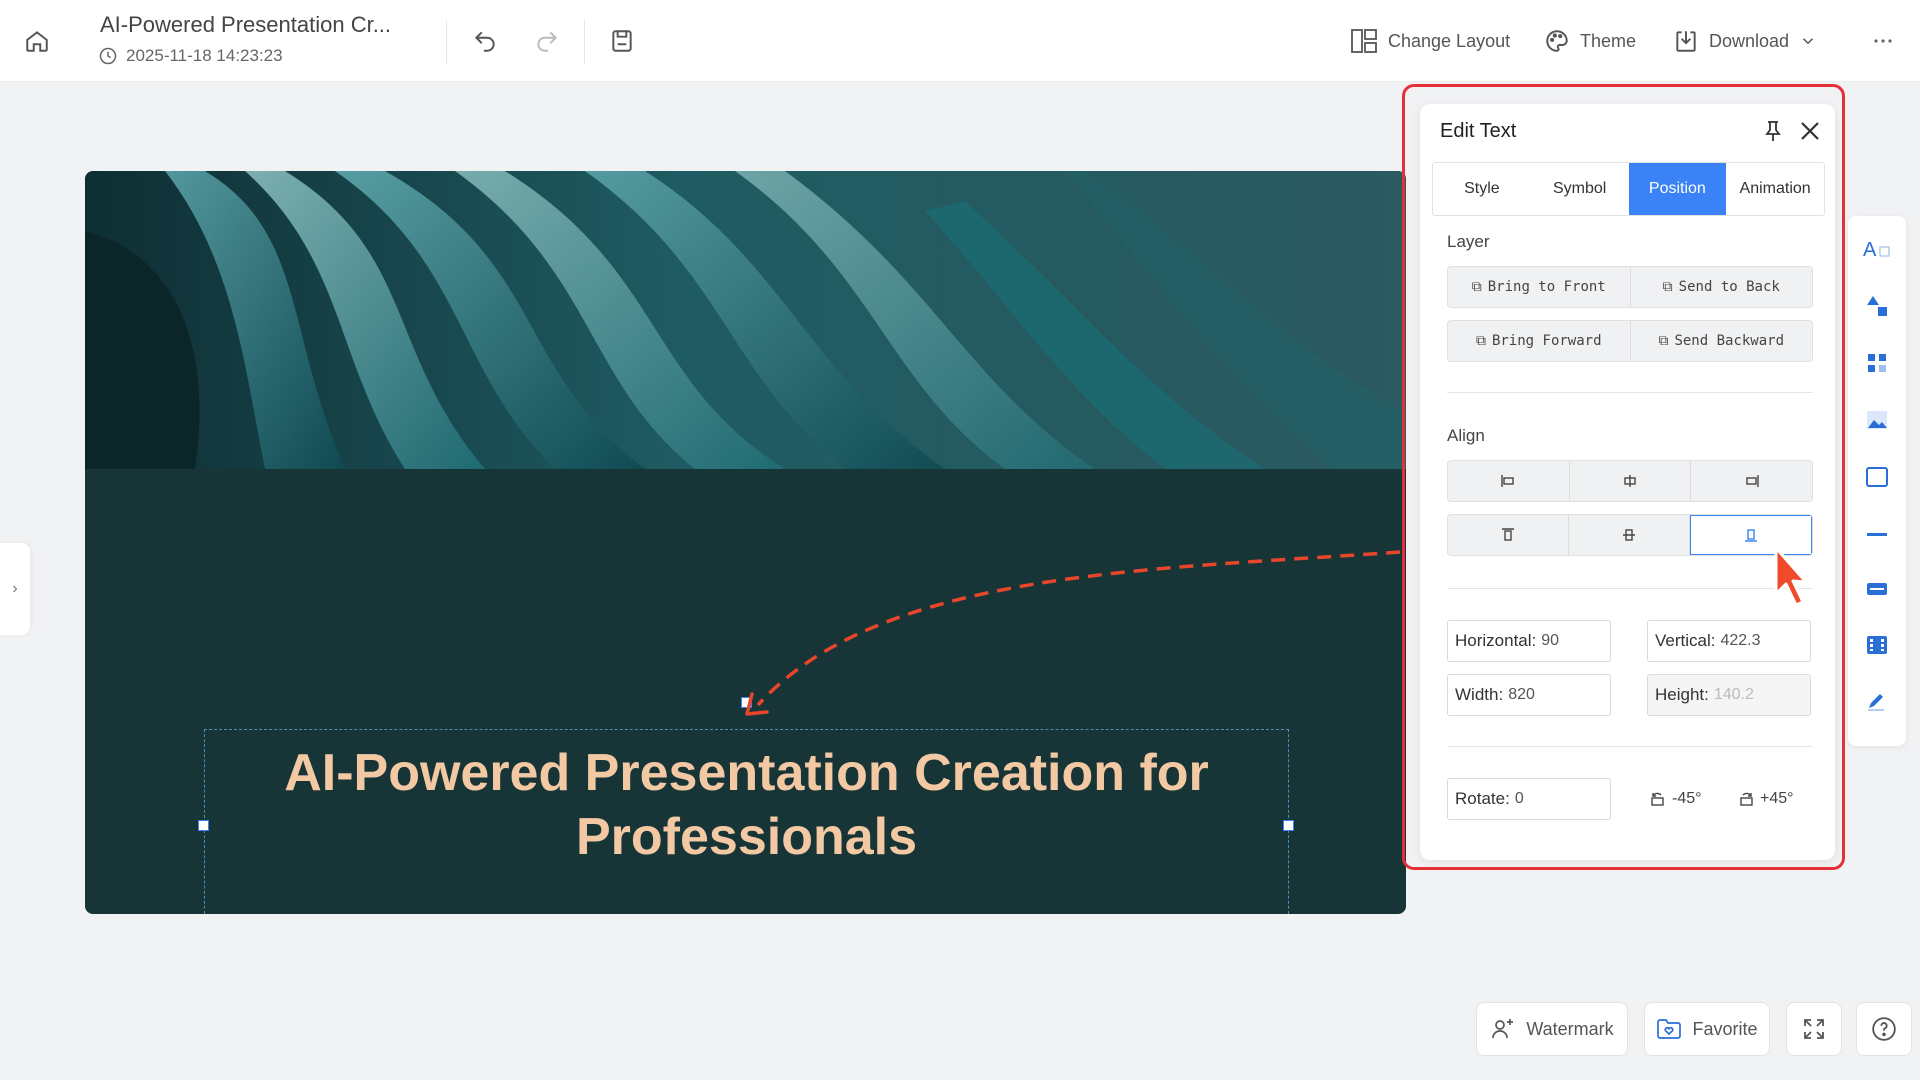 The height and width of the screenshot is (1080, 1920). Describe the element at coordinates (108, 56) in the screenshot. I see `history-icon` at that location.